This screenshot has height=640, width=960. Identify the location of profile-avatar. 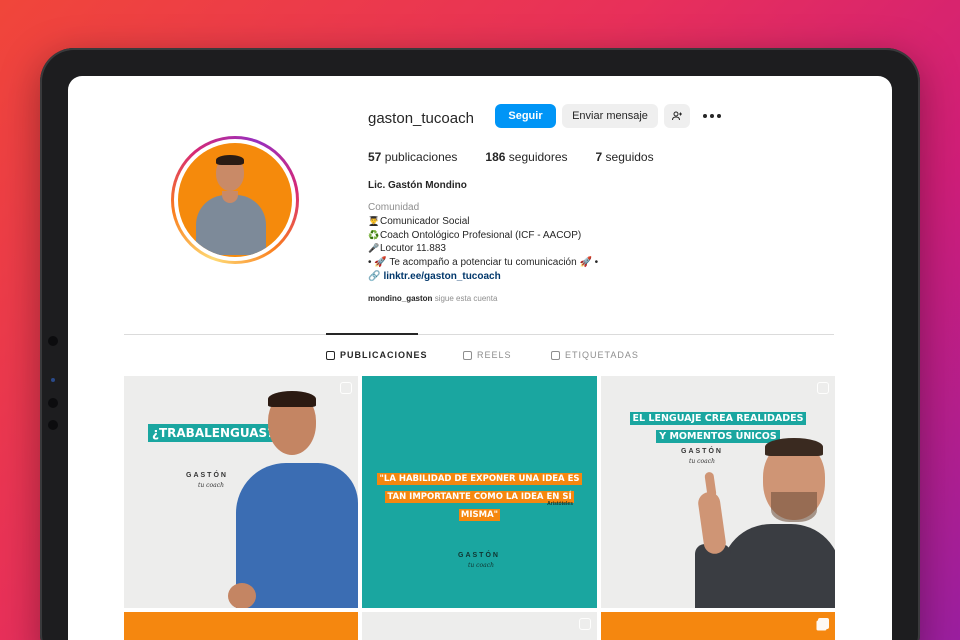
(235, 200).